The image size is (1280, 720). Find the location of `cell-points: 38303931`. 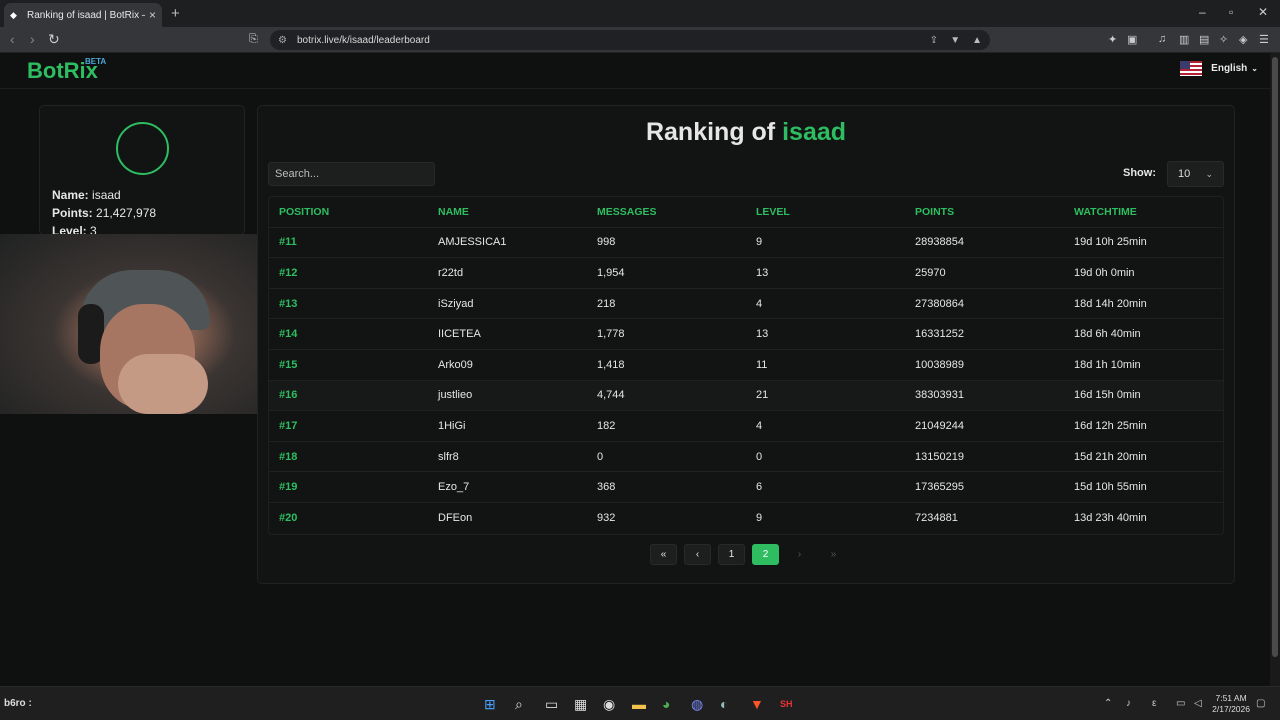

cell-points: 38303931 is located at coordinates (939, 395).